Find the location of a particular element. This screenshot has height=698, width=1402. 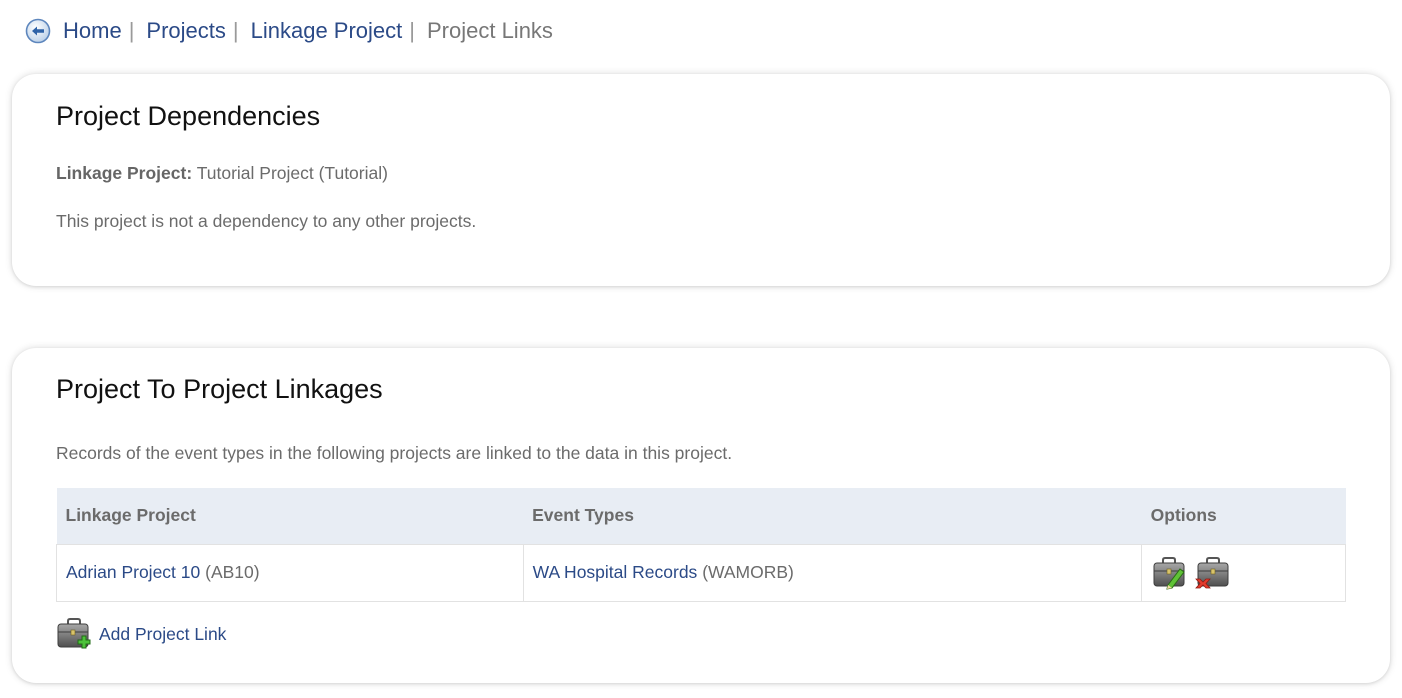

linkage-project-cell: Adrian Project 10 (AB10) is located at coordinates (290, 572).